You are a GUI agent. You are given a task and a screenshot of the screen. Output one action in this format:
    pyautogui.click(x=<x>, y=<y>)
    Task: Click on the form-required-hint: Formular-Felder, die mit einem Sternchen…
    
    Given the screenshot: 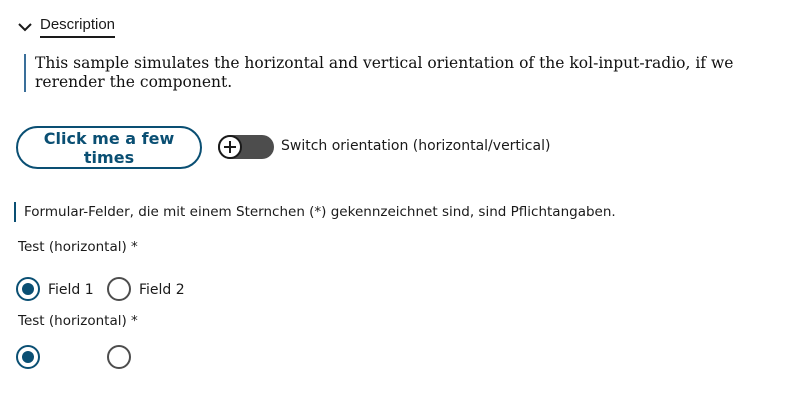 What is the action you would take?
    pyautogui.click(x=315, y=212)
    